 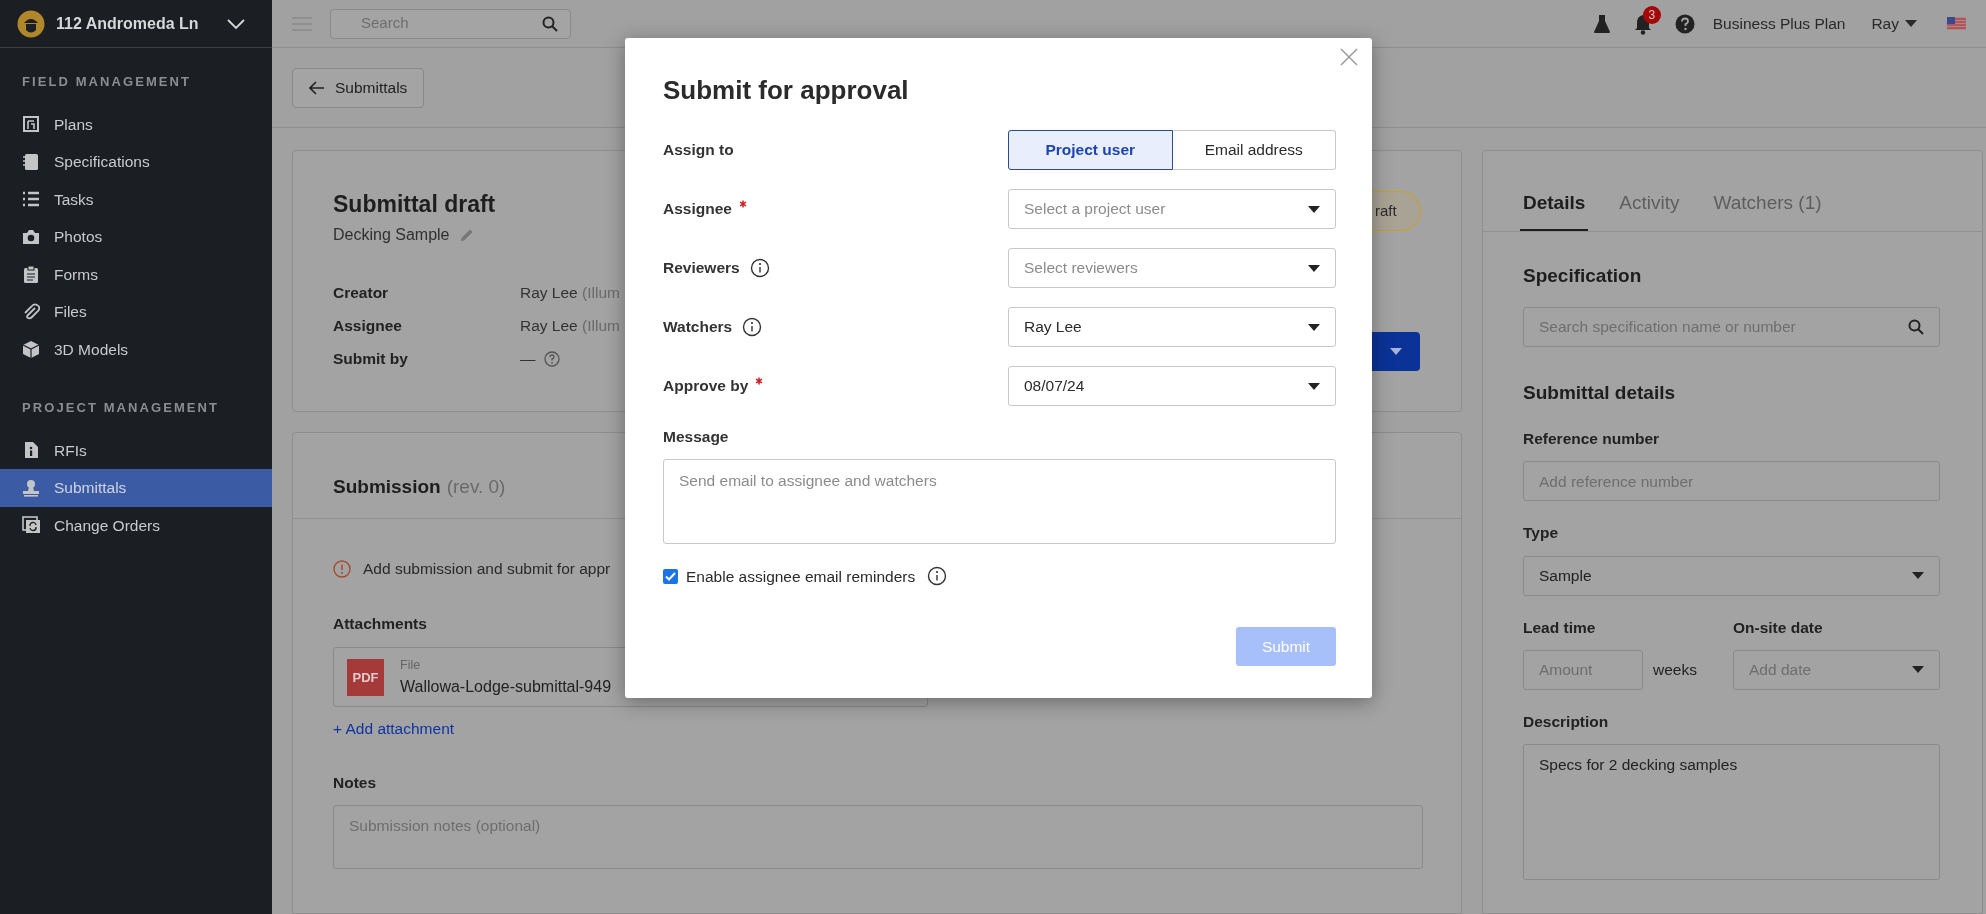 What do you see at coordinates (31, 274) in the screenshot?
I see `clipboard-icon` at bounding box center [31, 274].